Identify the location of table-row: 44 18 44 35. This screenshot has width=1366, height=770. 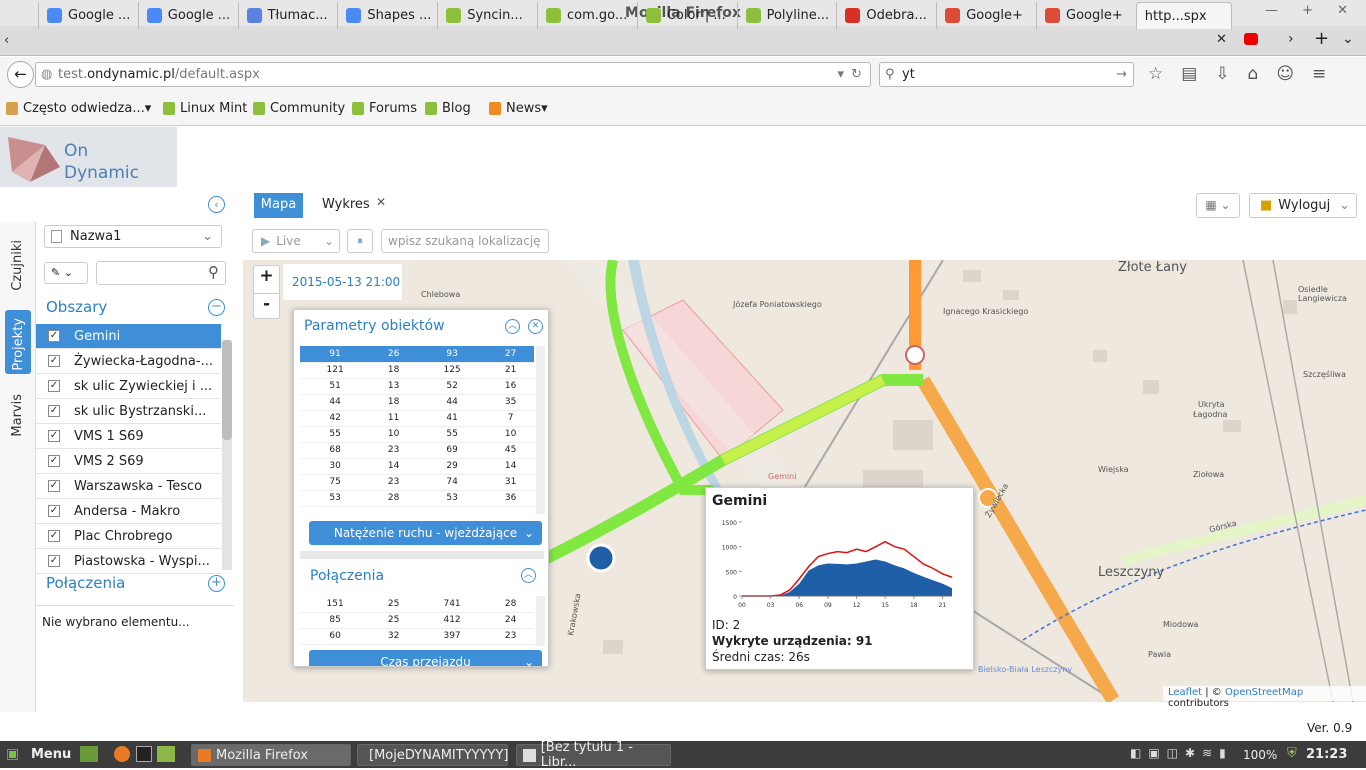
(417, 402).